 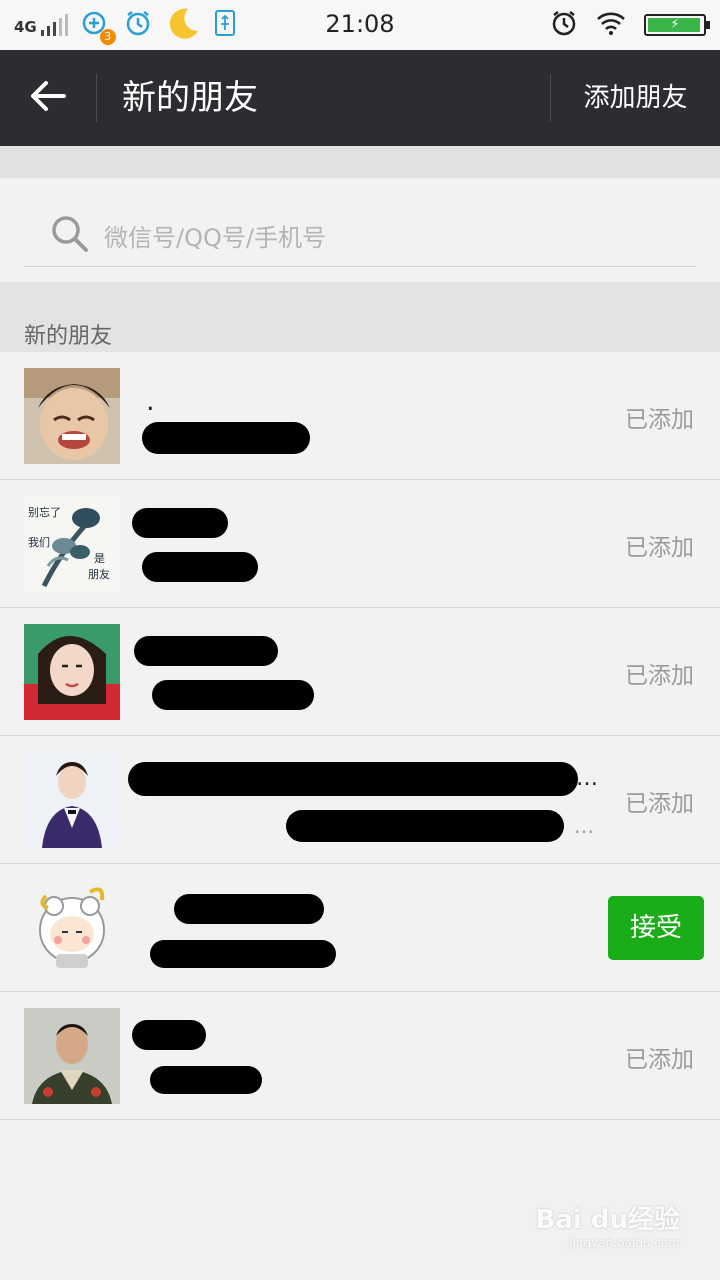 I want to click on svg-text: 我们, so click(x=39, y=542).